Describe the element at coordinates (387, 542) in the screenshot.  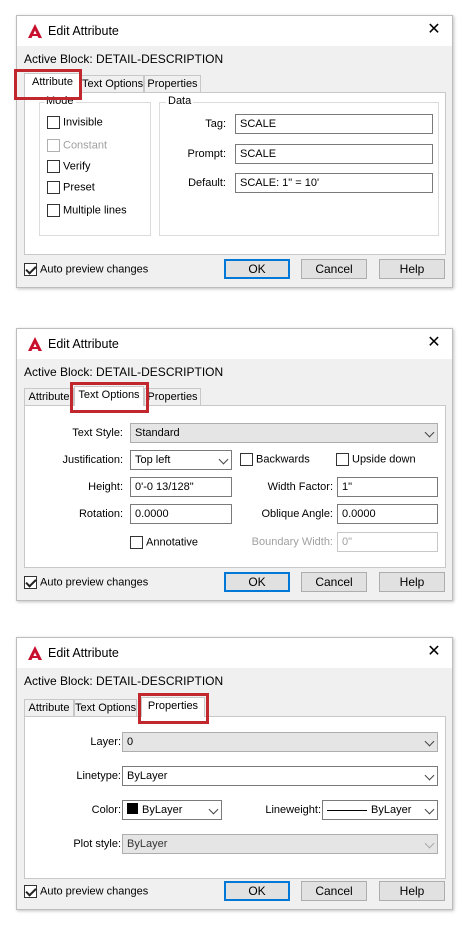
I see `boundary-width-field: 0"` at that location.